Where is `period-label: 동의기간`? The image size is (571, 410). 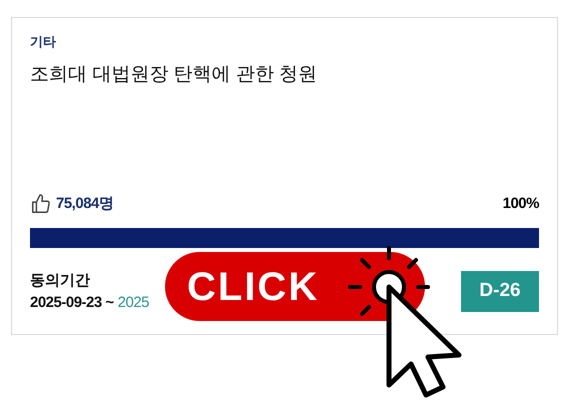
period-label: 동의기간 is located at coordinates (60, 280).